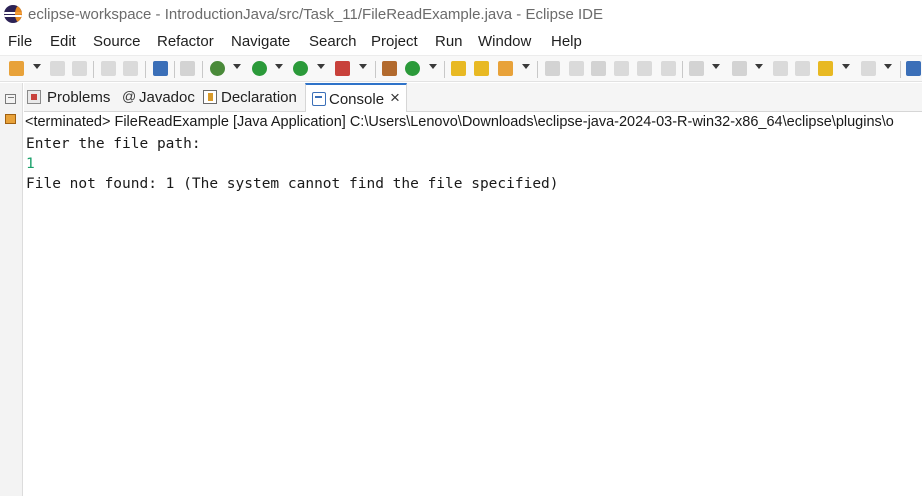  I want to click on show-whitespace-icon, so click(644, 68).